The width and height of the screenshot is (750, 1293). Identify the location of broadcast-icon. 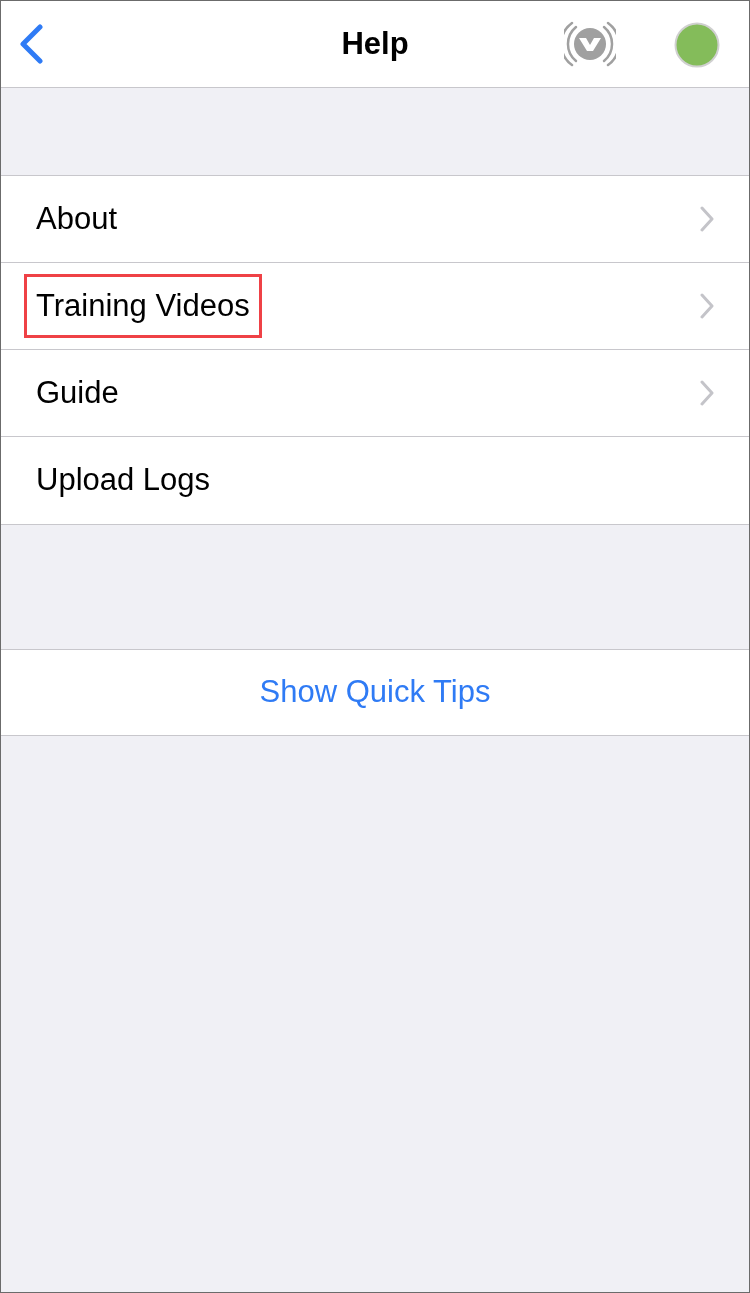
(590, 44).